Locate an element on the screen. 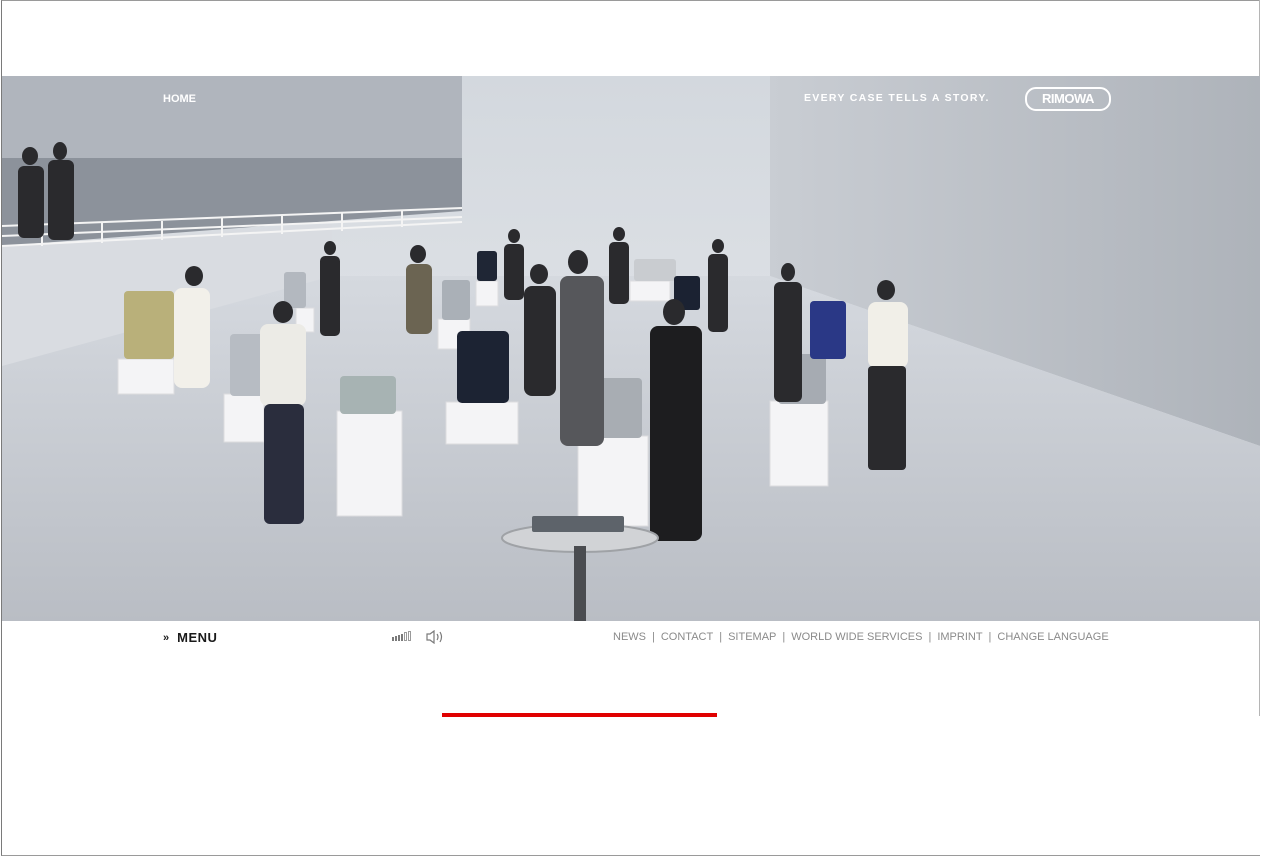  menu-chevron-icon: » is located at coordinates (166, 637).